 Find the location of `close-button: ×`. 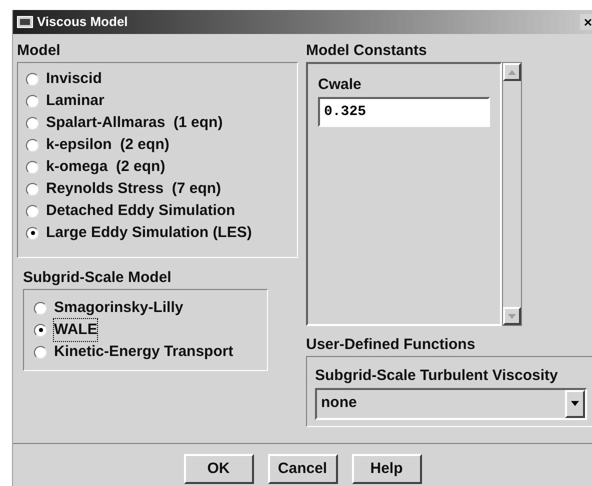

close-button: × is located at coordinates (586, 22).